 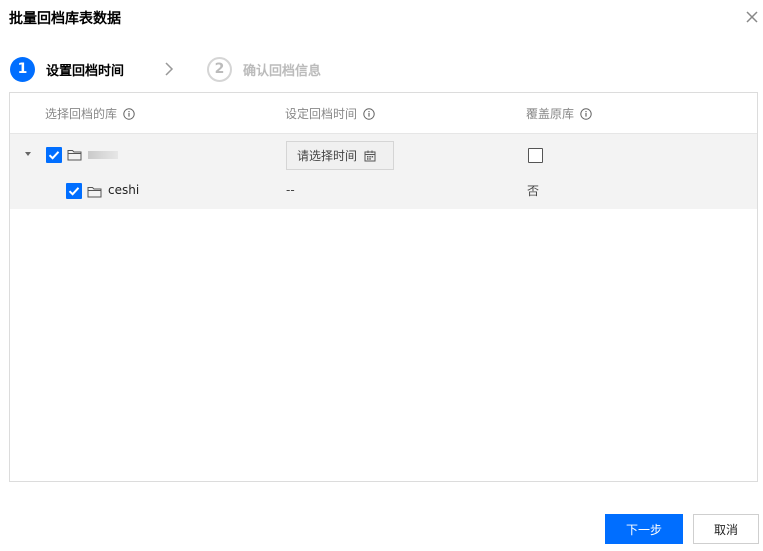 I want to click on cancel-button: 取消, so click(x=726, y=529).